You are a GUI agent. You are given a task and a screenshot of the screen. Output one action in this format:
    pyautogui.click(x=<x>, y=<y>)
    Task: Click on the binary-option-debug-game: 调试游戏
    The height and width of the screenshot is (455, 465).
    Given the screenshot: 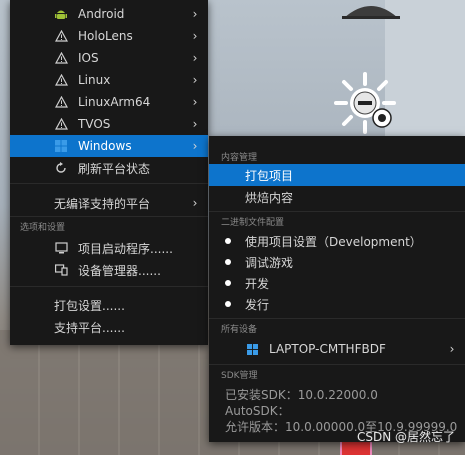 What is the action you would take?
    pyautogui.click(x=337, y=262)
    